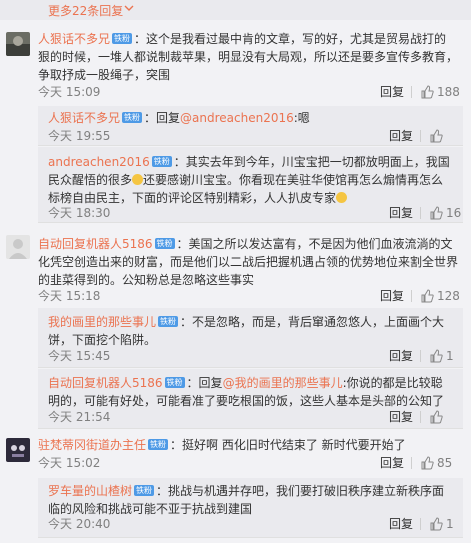 The height and width of the screenshot is (543, 471). I want to click on username-link: 罗车量的山楂树, so click(90, 491).